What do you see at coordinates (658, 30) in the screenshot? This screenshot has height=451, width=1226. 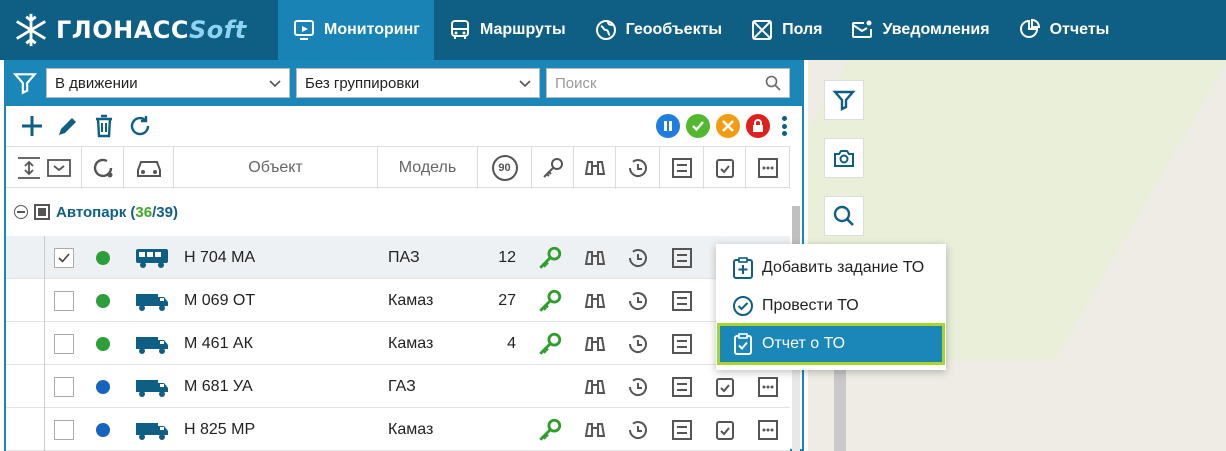 I see `tab-geoobjects: Геообъекты` at bounding box center [658, 30].